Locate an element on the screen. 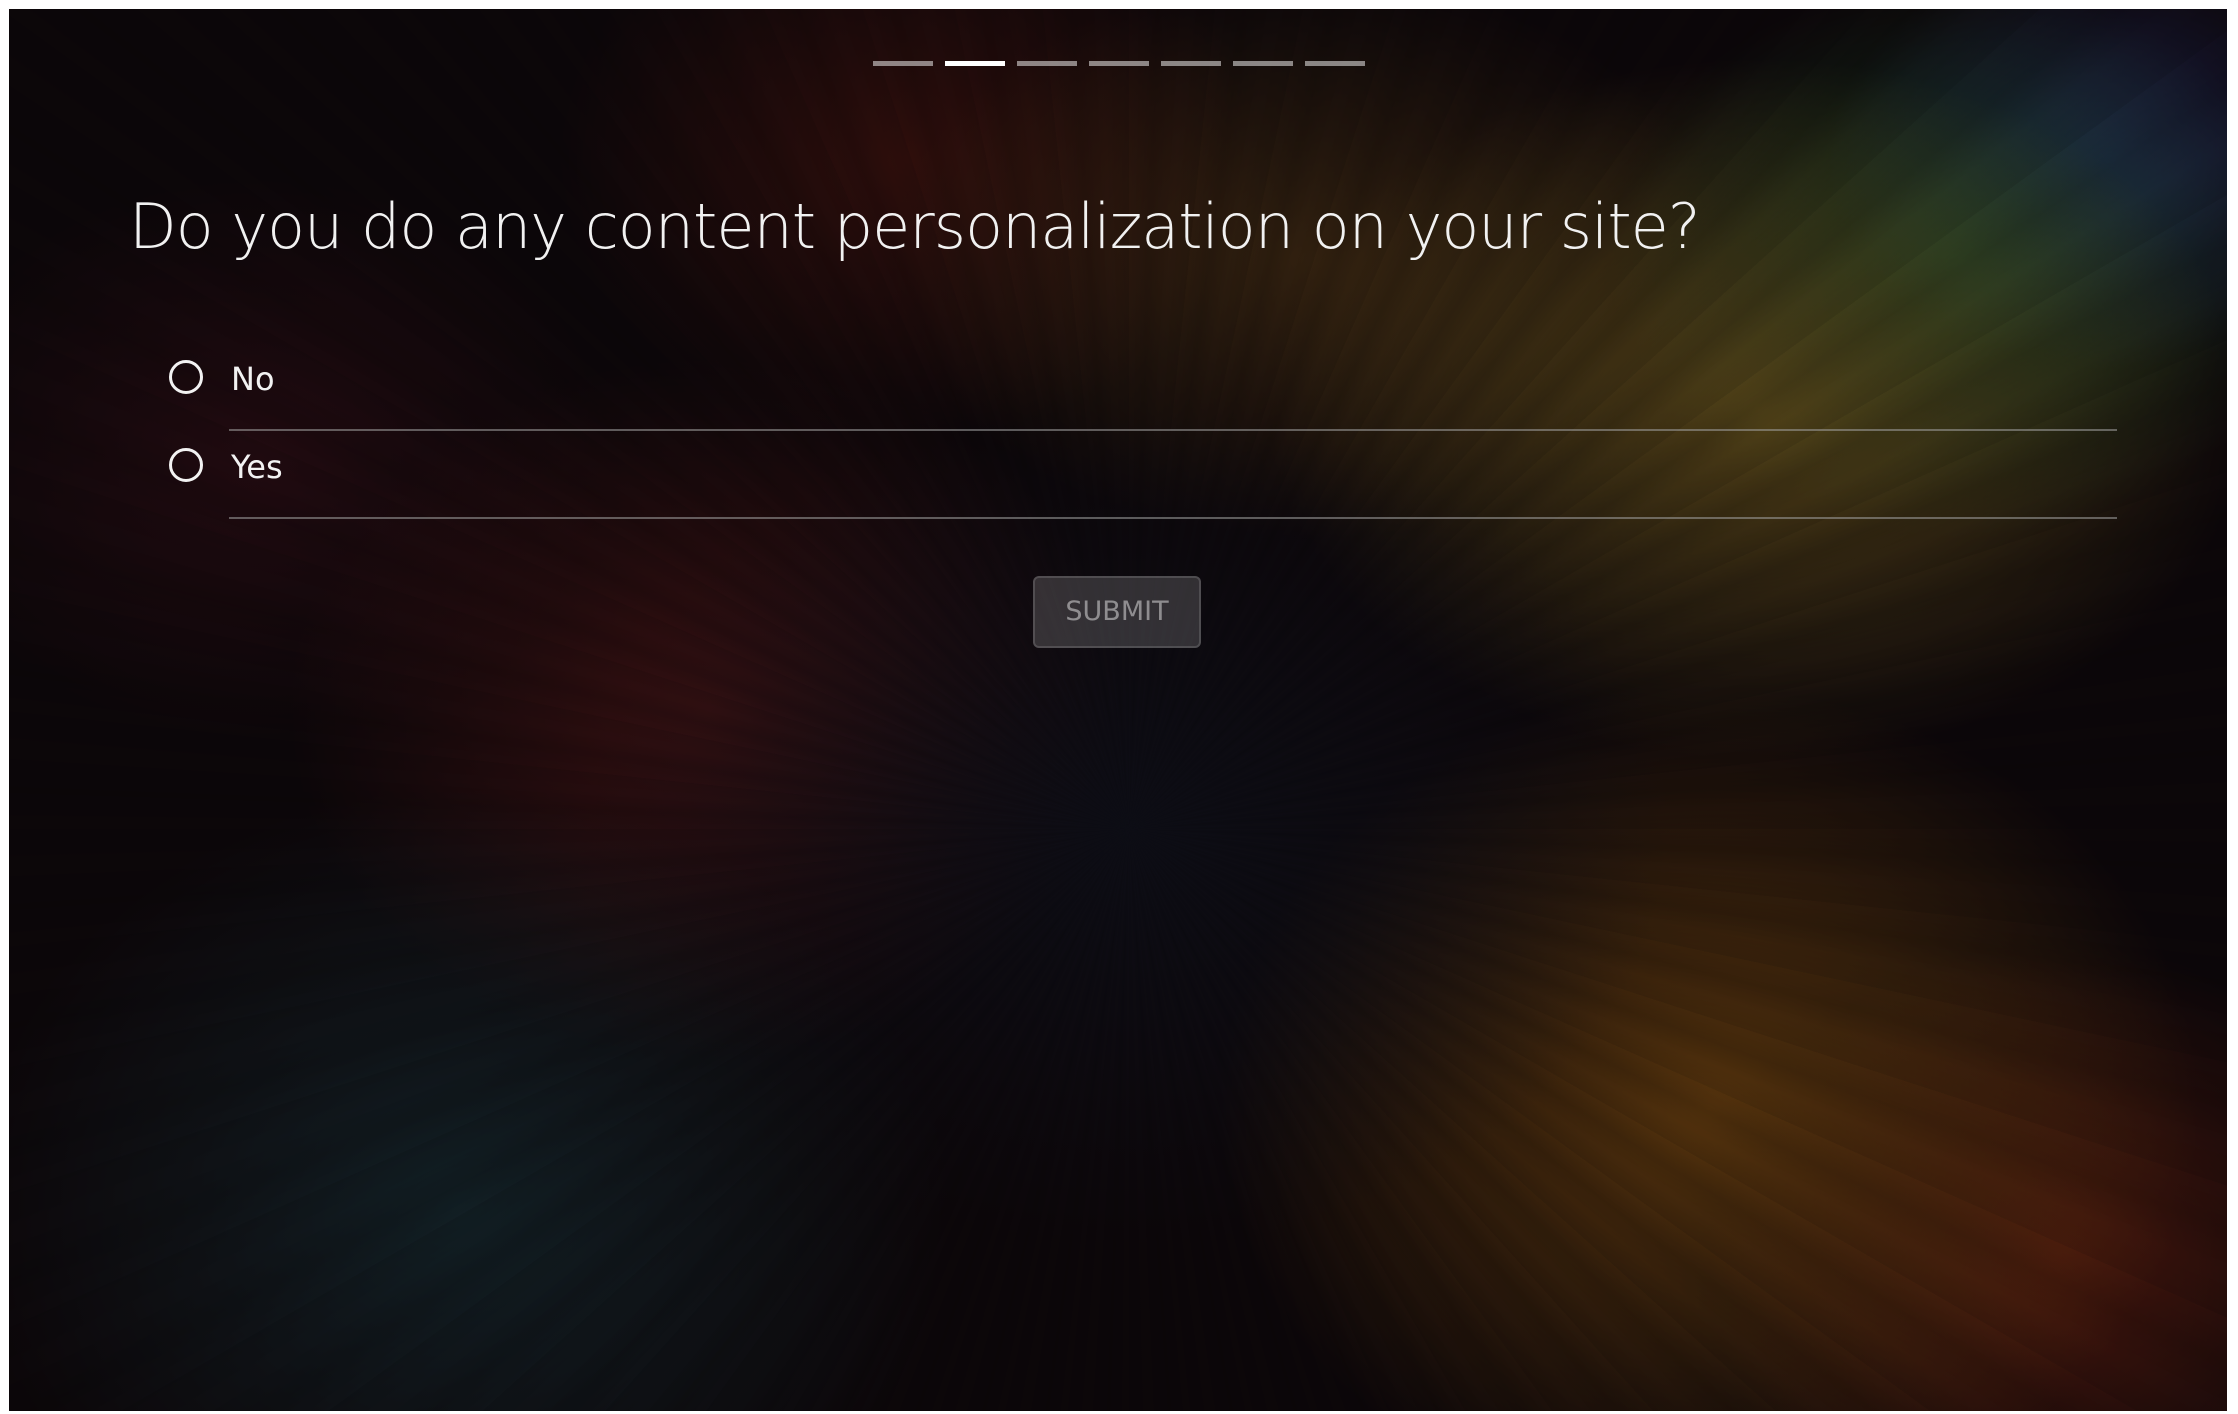 Image resolution: width=2238 pixels, height=1414 pixels. answer-options: No Yes is located at coordinates (1143, 431).